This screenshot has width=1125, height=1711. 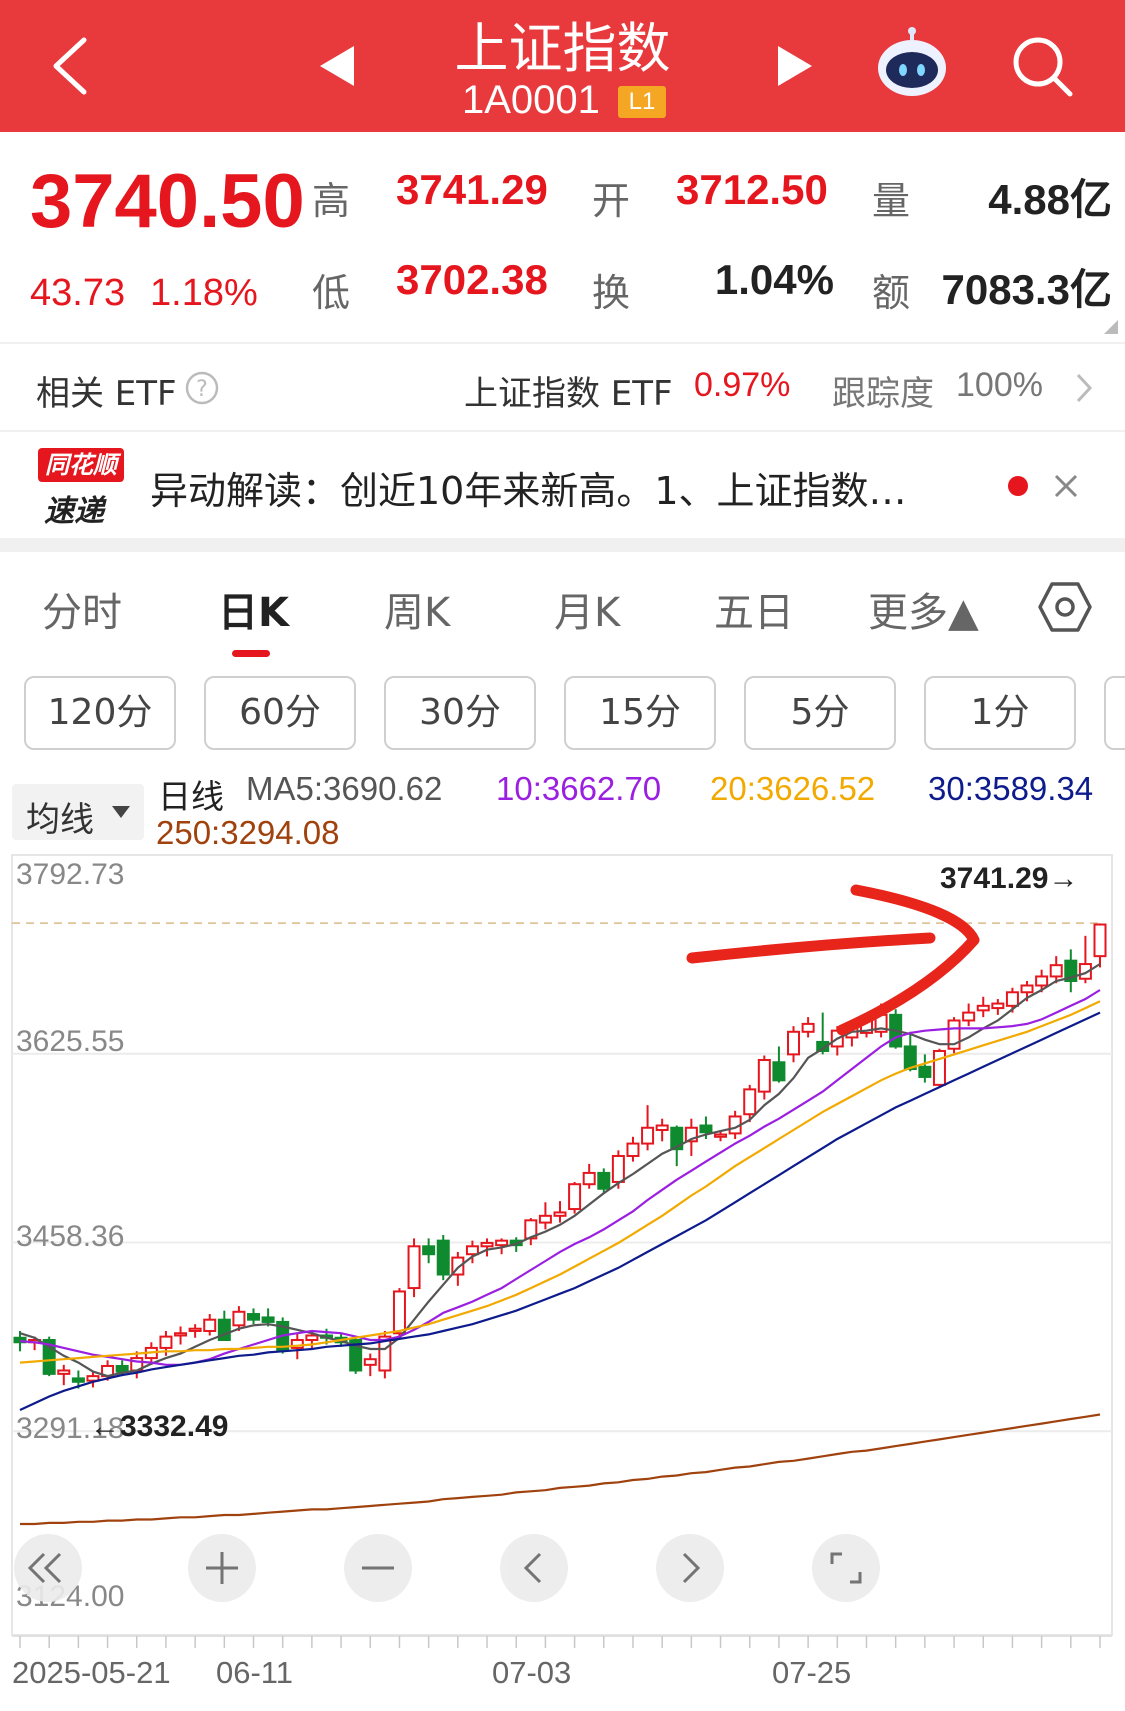 What do you see at coordinates (106, 394) in the screenshot?
I see `etf-label: 相关 ETF` at bounding box center [106, 394].